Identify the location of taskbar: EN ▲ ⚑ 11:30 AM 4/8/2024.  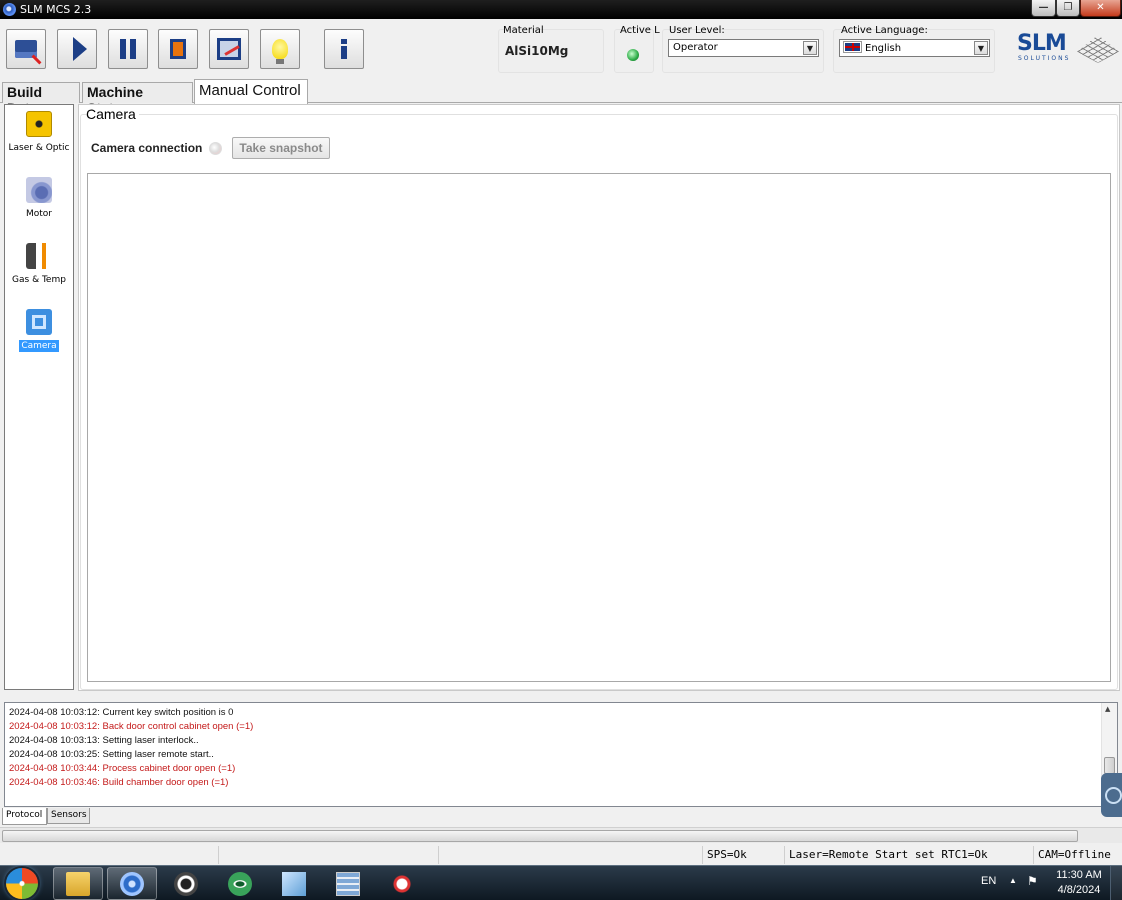
(561, 882).